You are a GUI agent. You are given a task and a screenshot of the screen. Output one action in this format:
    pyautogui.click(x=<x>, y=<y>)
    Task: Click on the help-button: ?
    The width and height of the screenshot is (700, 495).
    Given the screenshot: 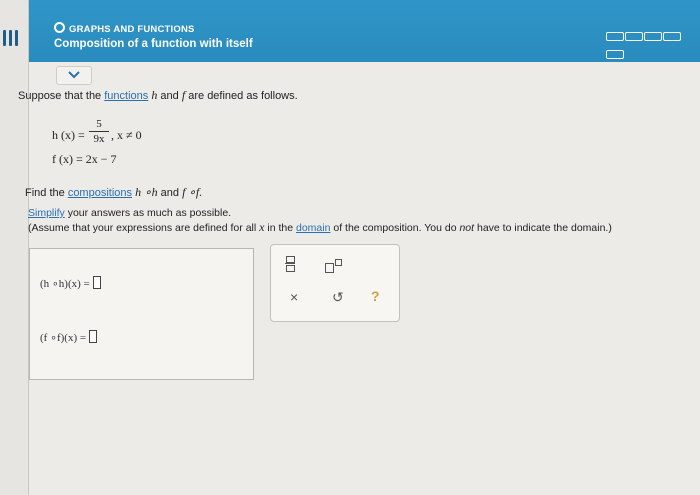 What is the action you would take?
    pyautogui.click(x=375, y=296)
    